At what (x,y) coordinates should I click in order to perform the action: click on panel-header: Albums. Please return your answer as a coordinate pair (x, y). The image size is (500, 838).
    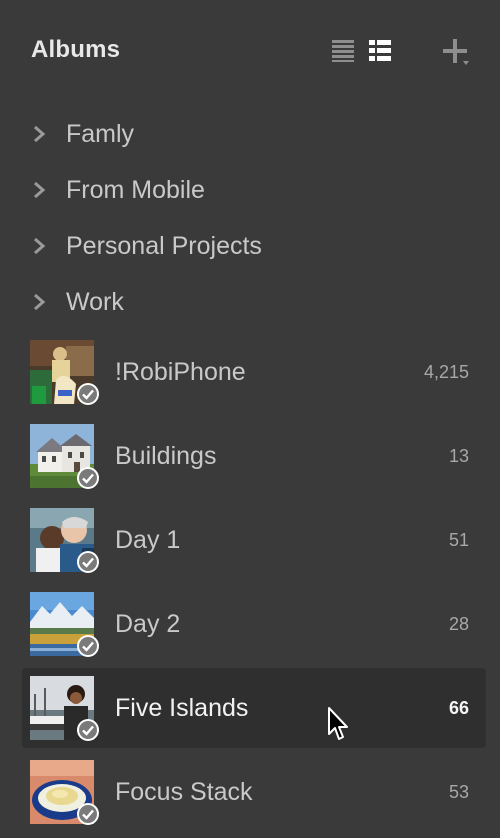
    Looking at the image, I should click on (250, 50).